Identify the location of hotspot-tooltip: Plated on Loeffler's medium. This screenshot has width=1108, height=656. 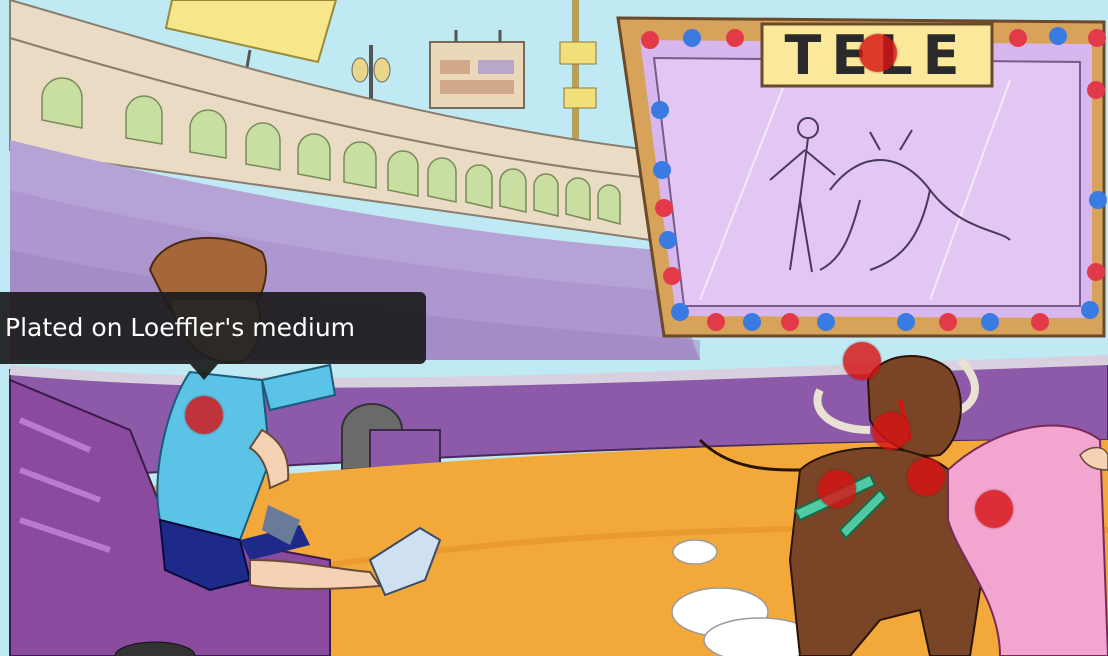
(213, 328).